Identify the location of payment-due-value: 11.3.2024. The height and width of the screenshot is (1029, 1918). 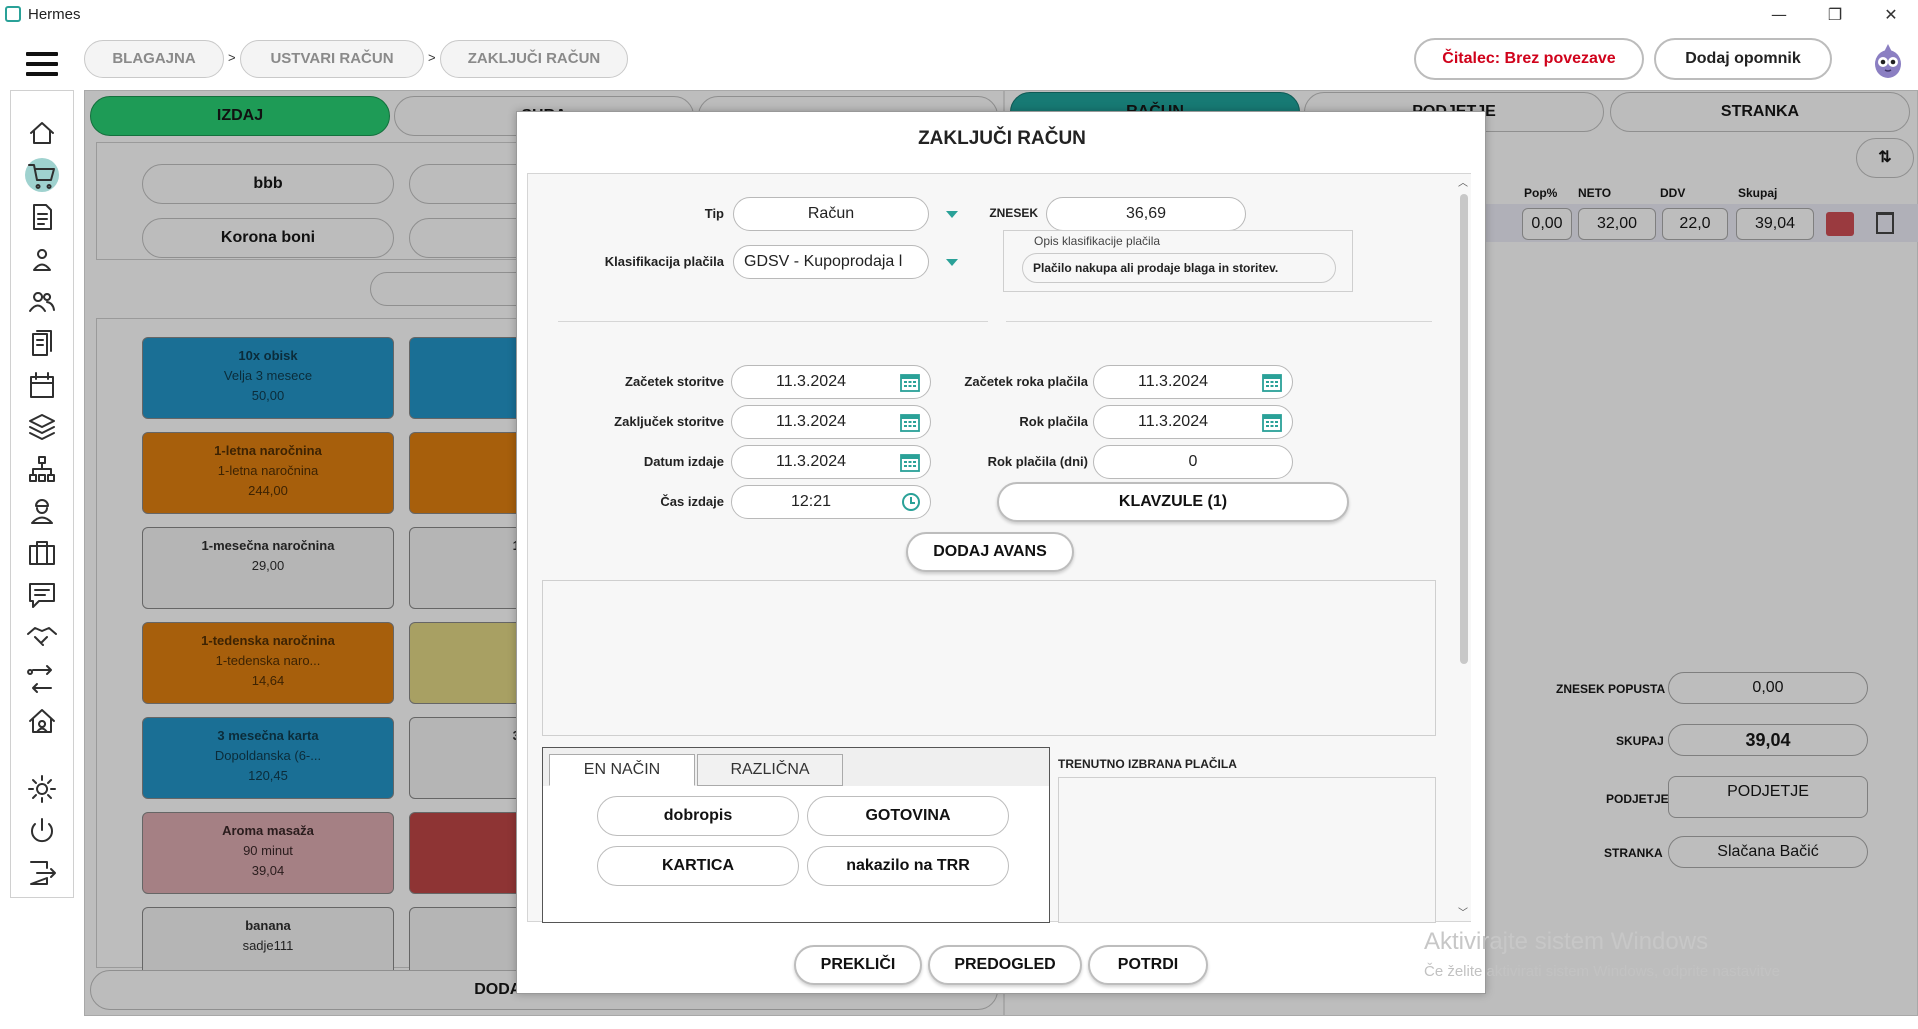
(1173, 421).